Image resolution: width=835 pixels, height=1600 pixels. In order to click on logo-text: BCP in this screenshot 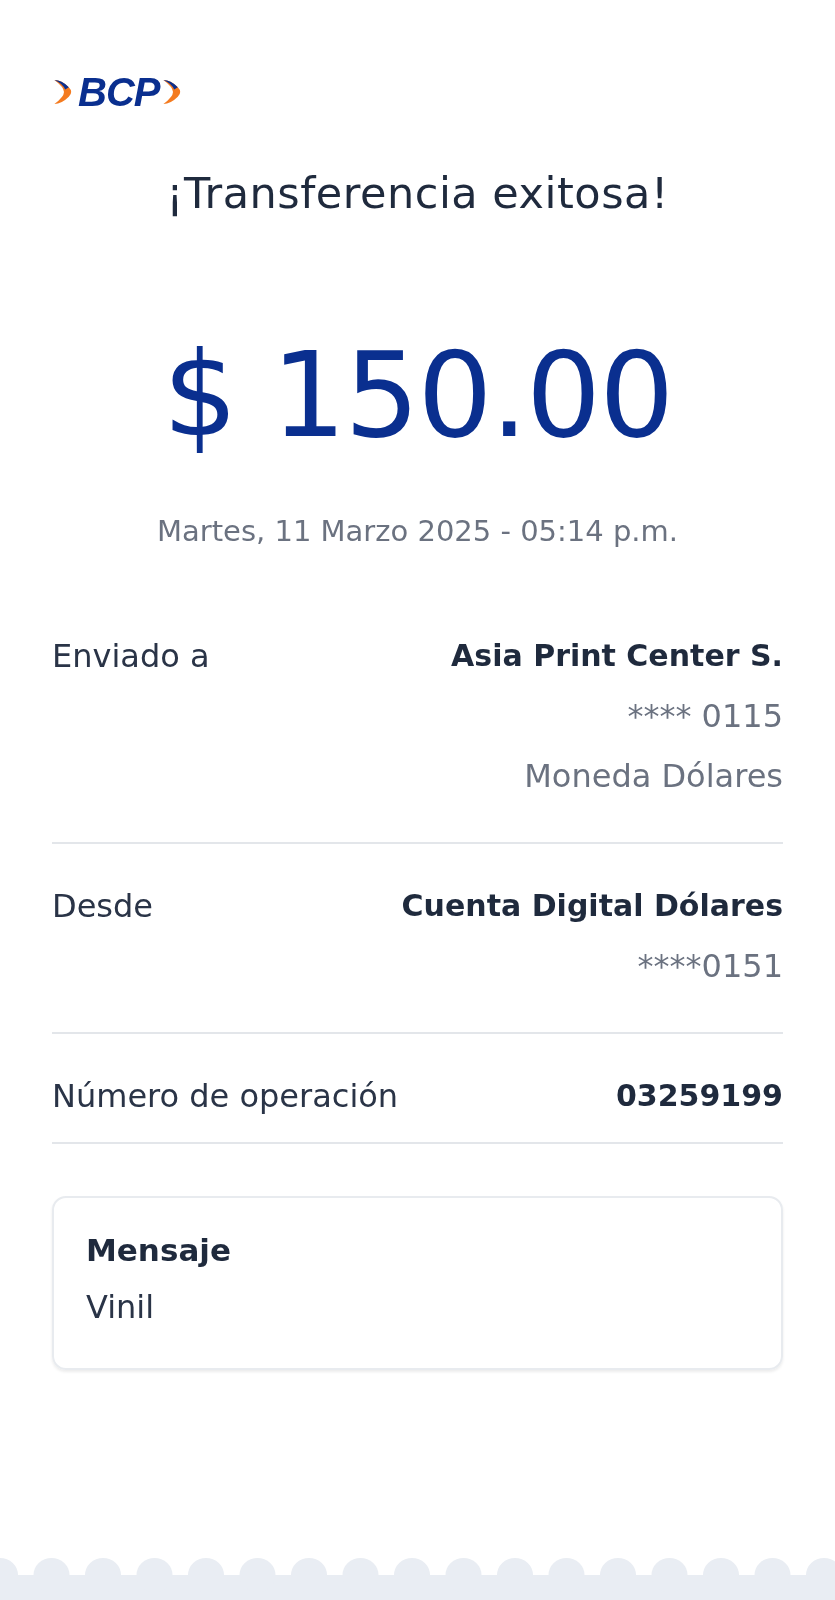, I will do `click(119, 92)`.